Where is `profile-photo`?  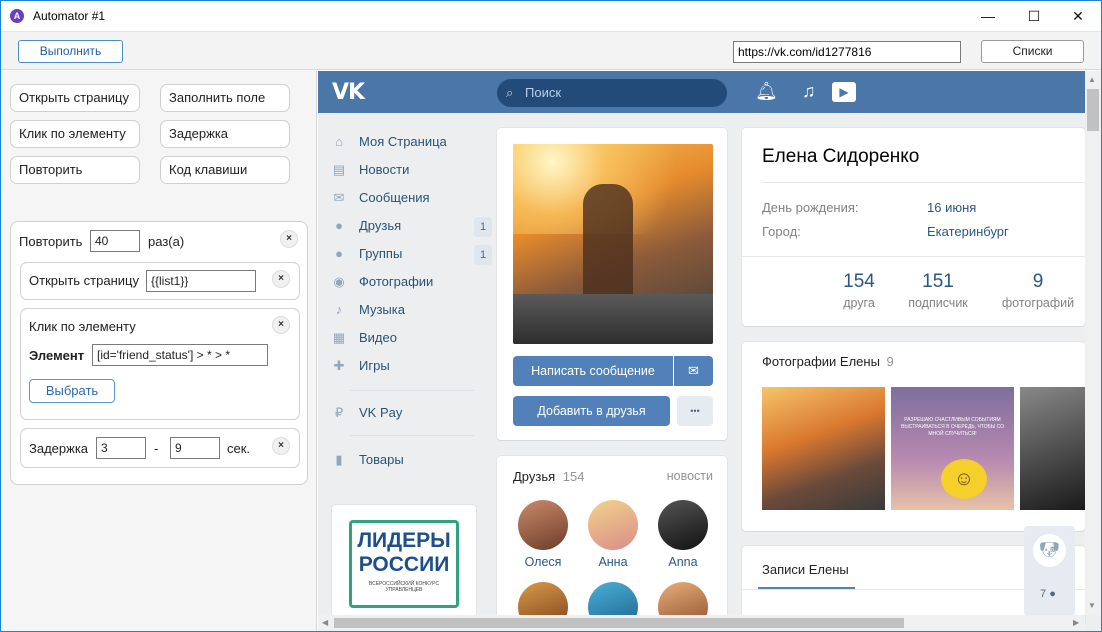
profile-photo is located at coordinates (613, 244).